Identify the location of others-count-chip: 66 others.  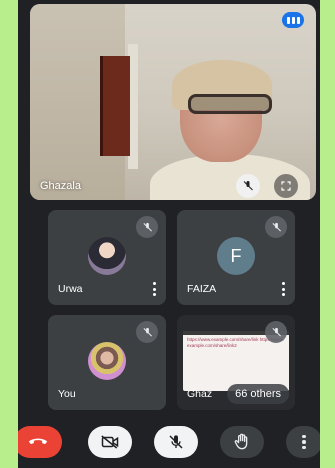
(258, 394).